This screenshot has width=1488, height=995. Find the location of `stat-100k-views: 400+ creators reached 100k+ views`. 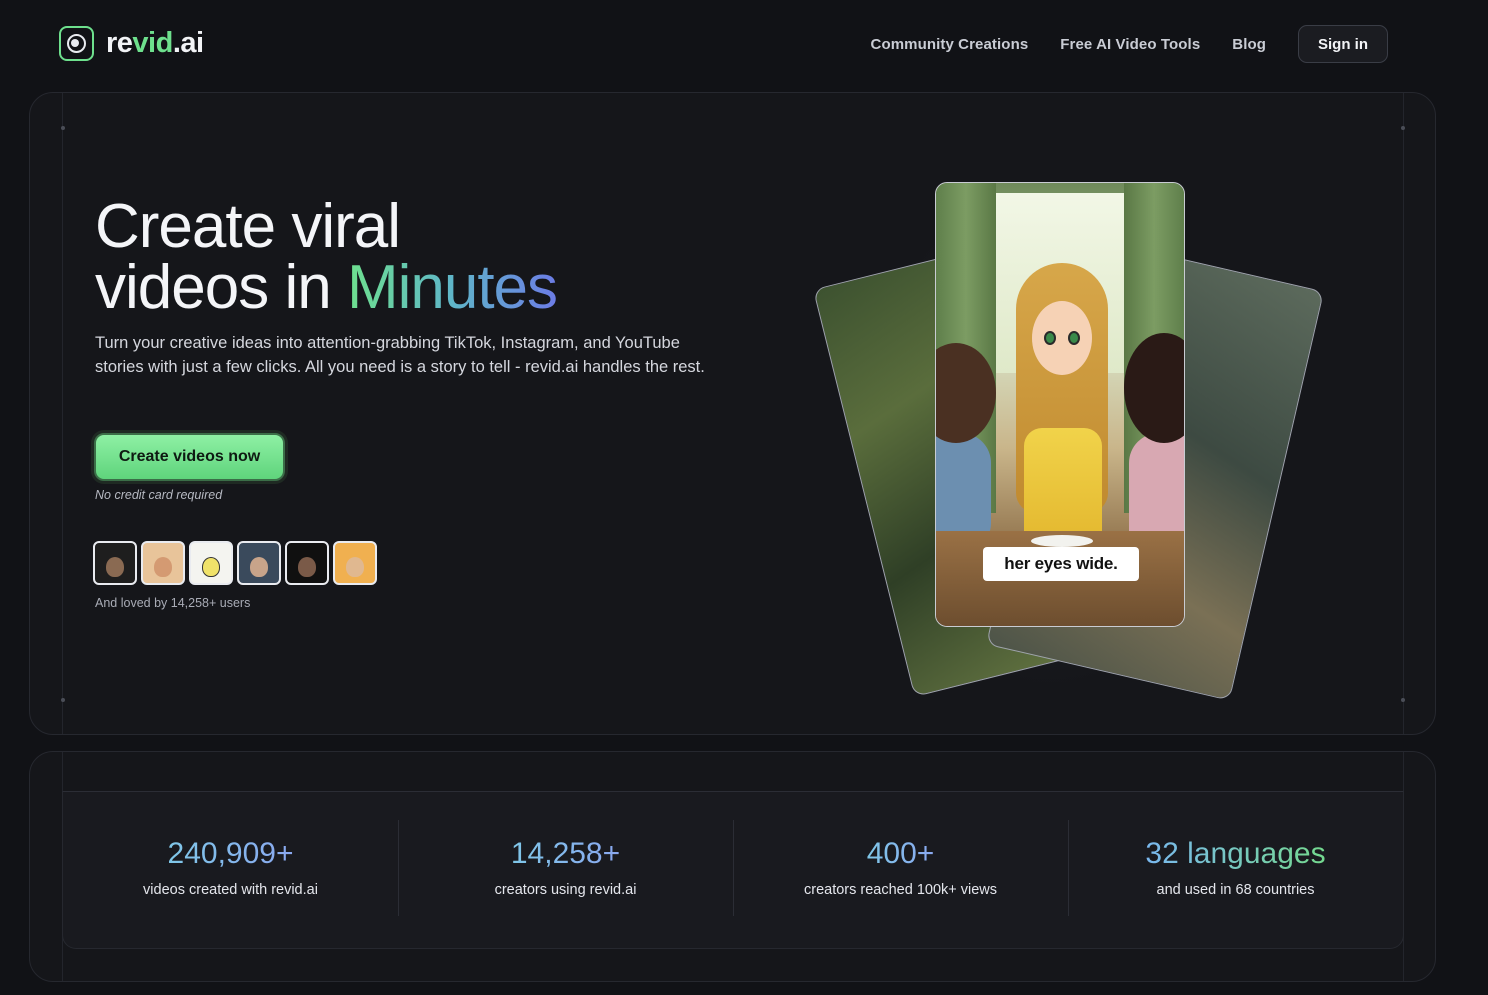

stat-100k-views: 400+ creators reached 100k+ views is located at coordinates (900, 870).